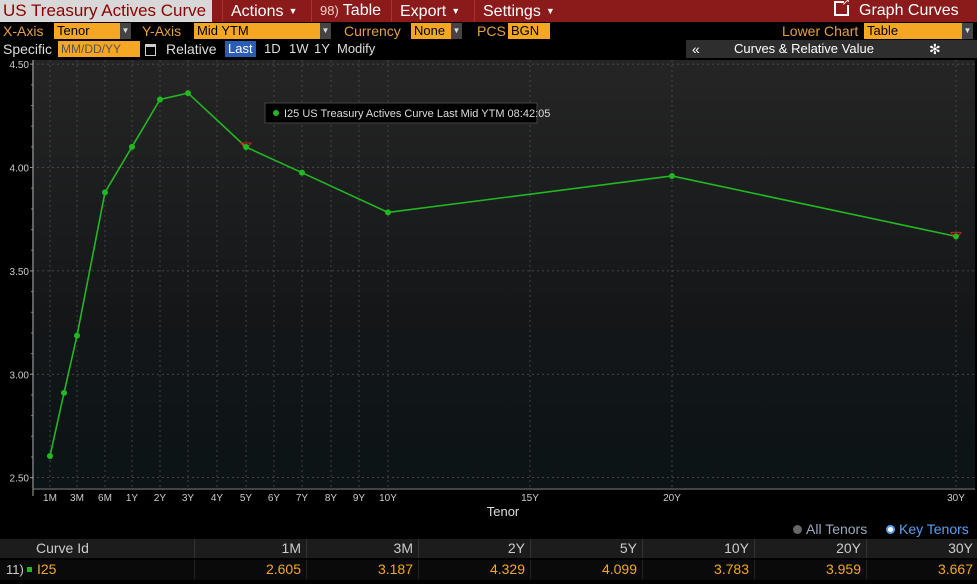 The width and height of the screenshot is (977, 584). I want to click on currency-dropdown-icon: ▼, so click(456, 31).